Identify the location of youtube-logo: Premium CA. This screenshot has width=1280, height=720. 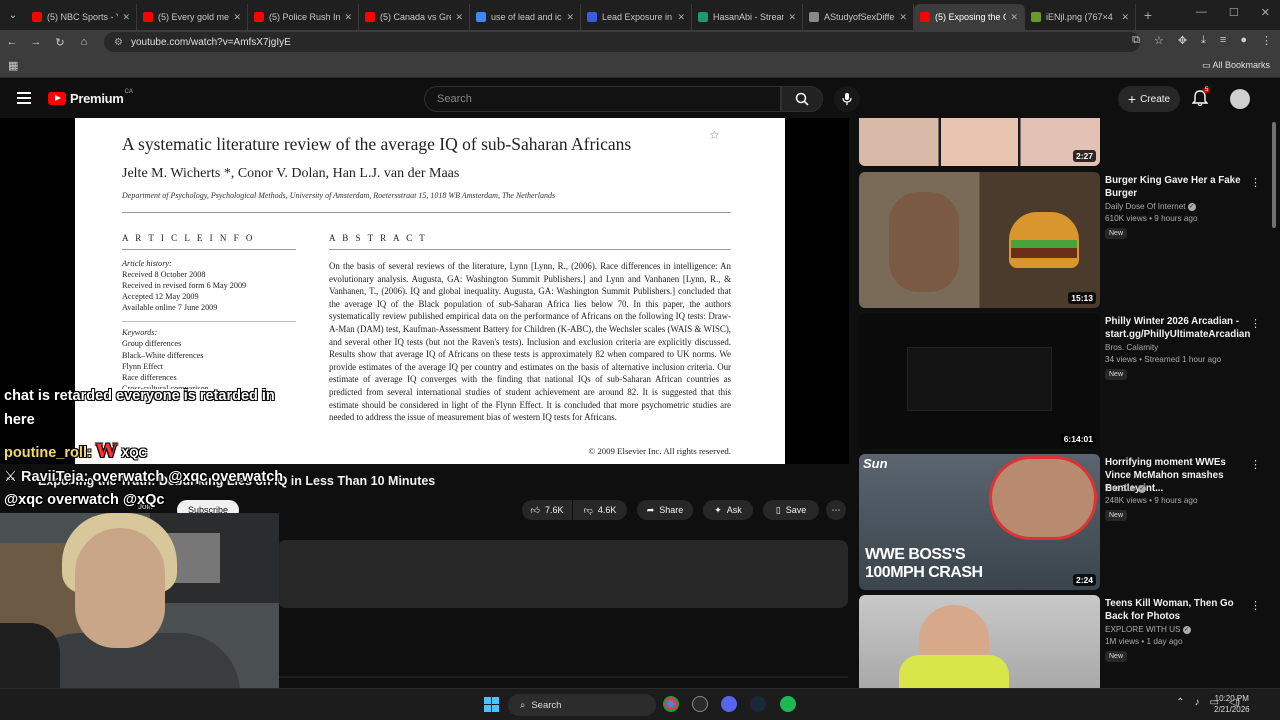
(90, 97).